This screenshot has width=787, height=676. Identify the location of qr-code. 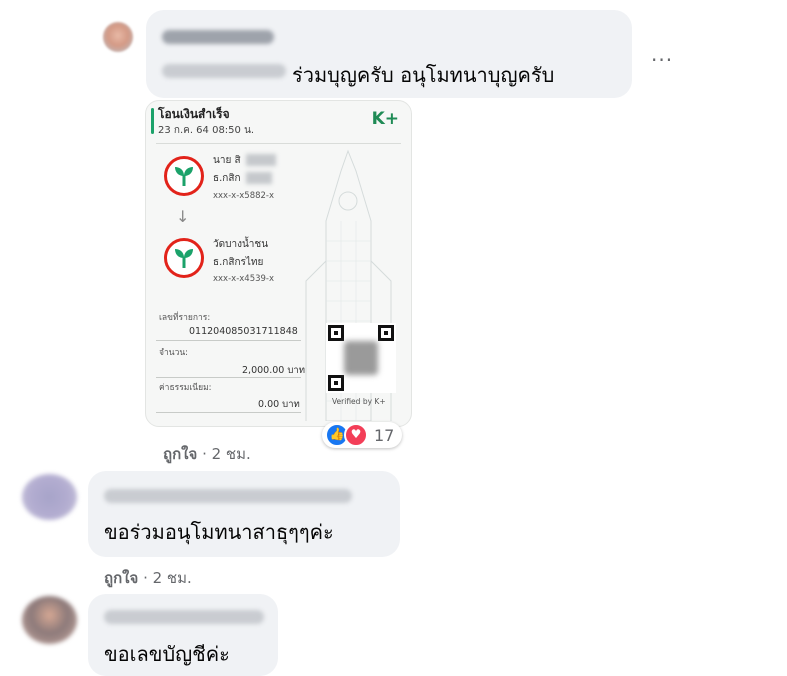
(361, 358).